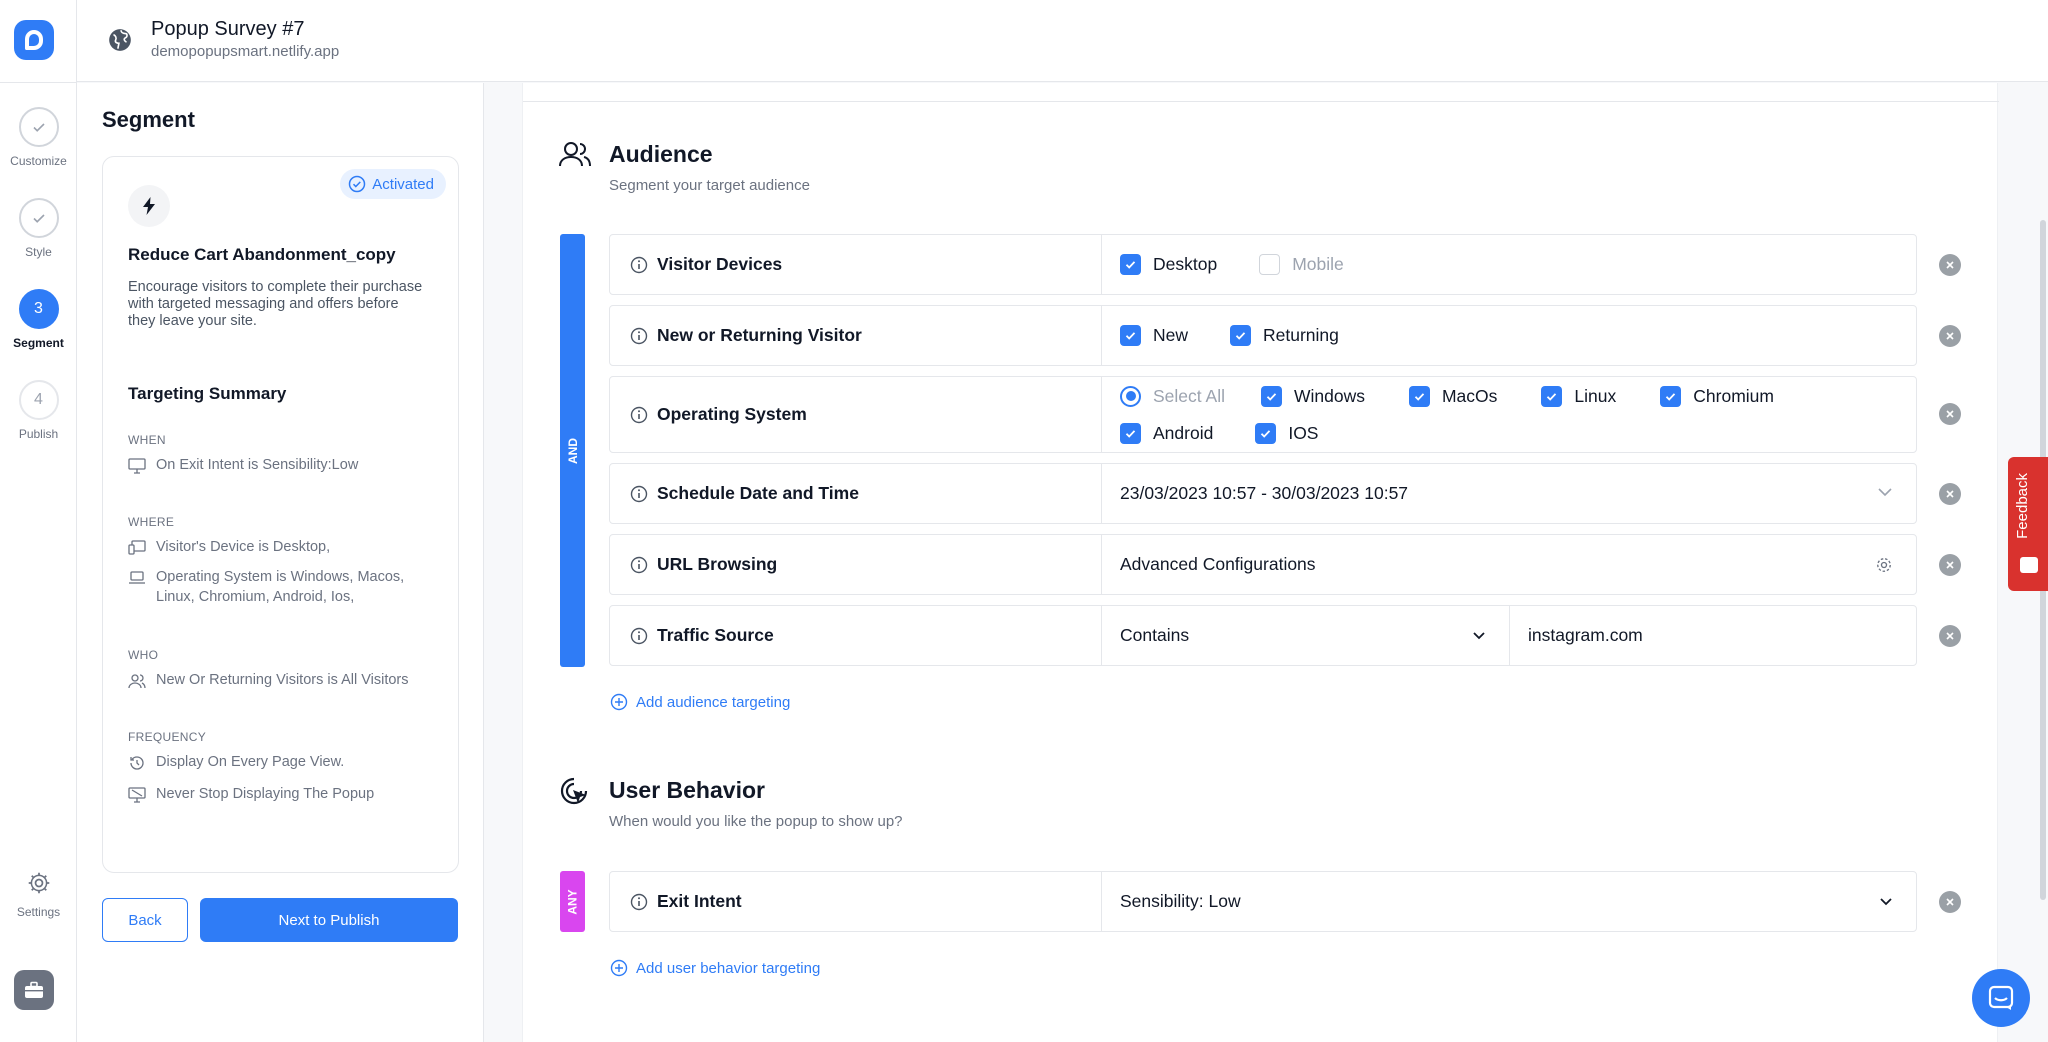  What do you see at coordinates (120, 40) in the screenshot?
I see `globe-icon` at bounding box center [120, 40].